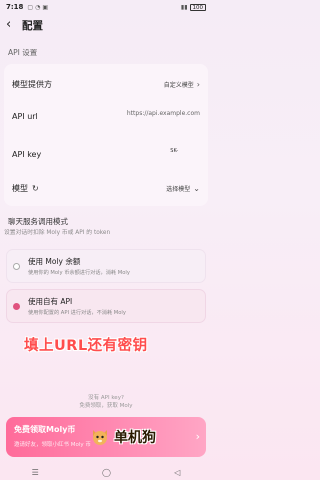 This screenshot has height=480, width=320. What do you see at coordinates (25, 116) in the screenshot?
I see `api-url-label: API url` at bounding box center [25, 116].